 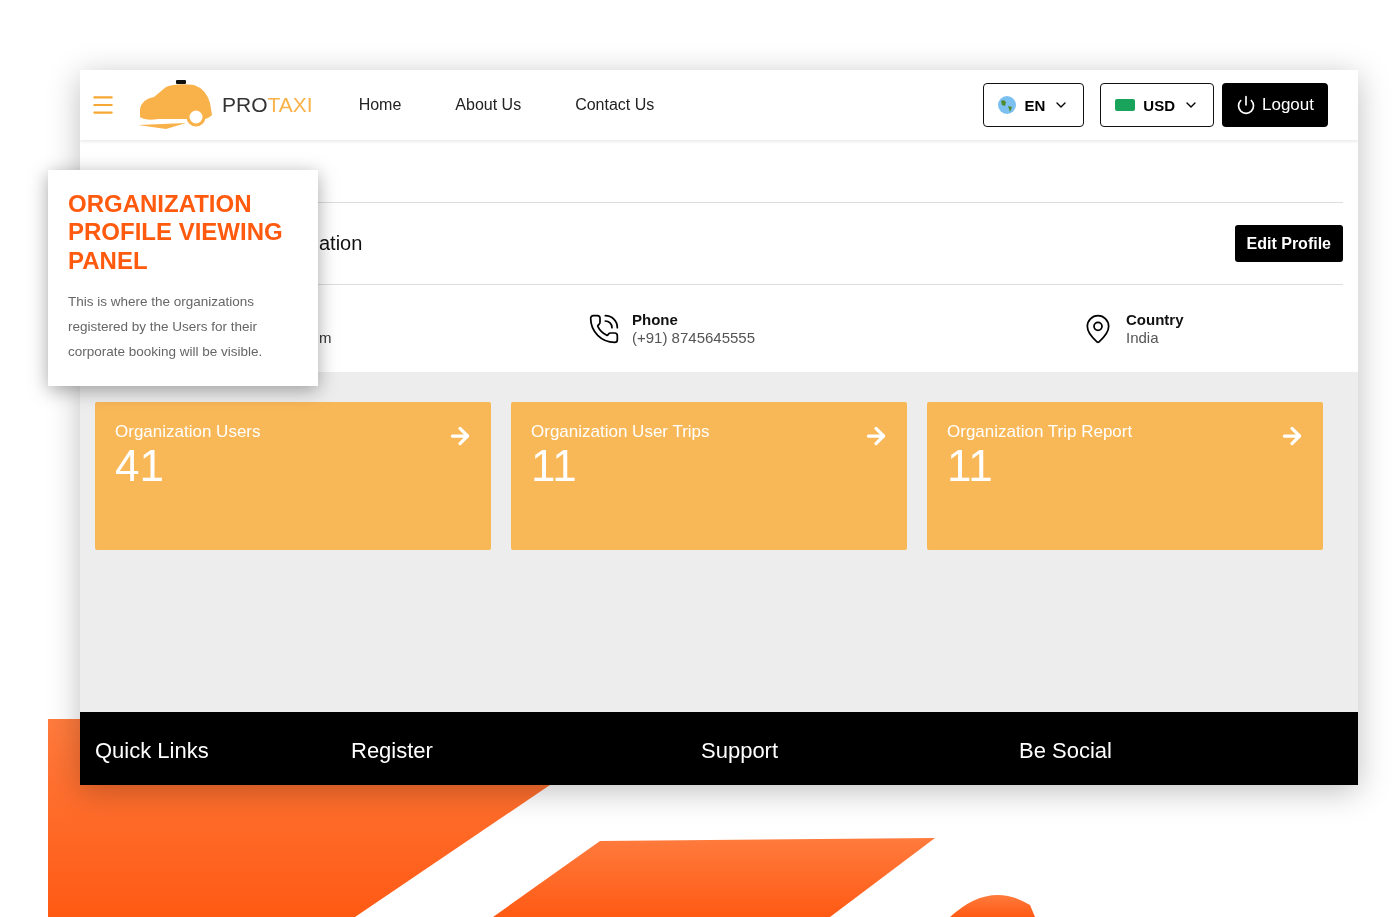 What do you see at coordinates (152, 751) in the screenshot?
I see `footer-heading: Quick Links` at bounding box center [152, 751].